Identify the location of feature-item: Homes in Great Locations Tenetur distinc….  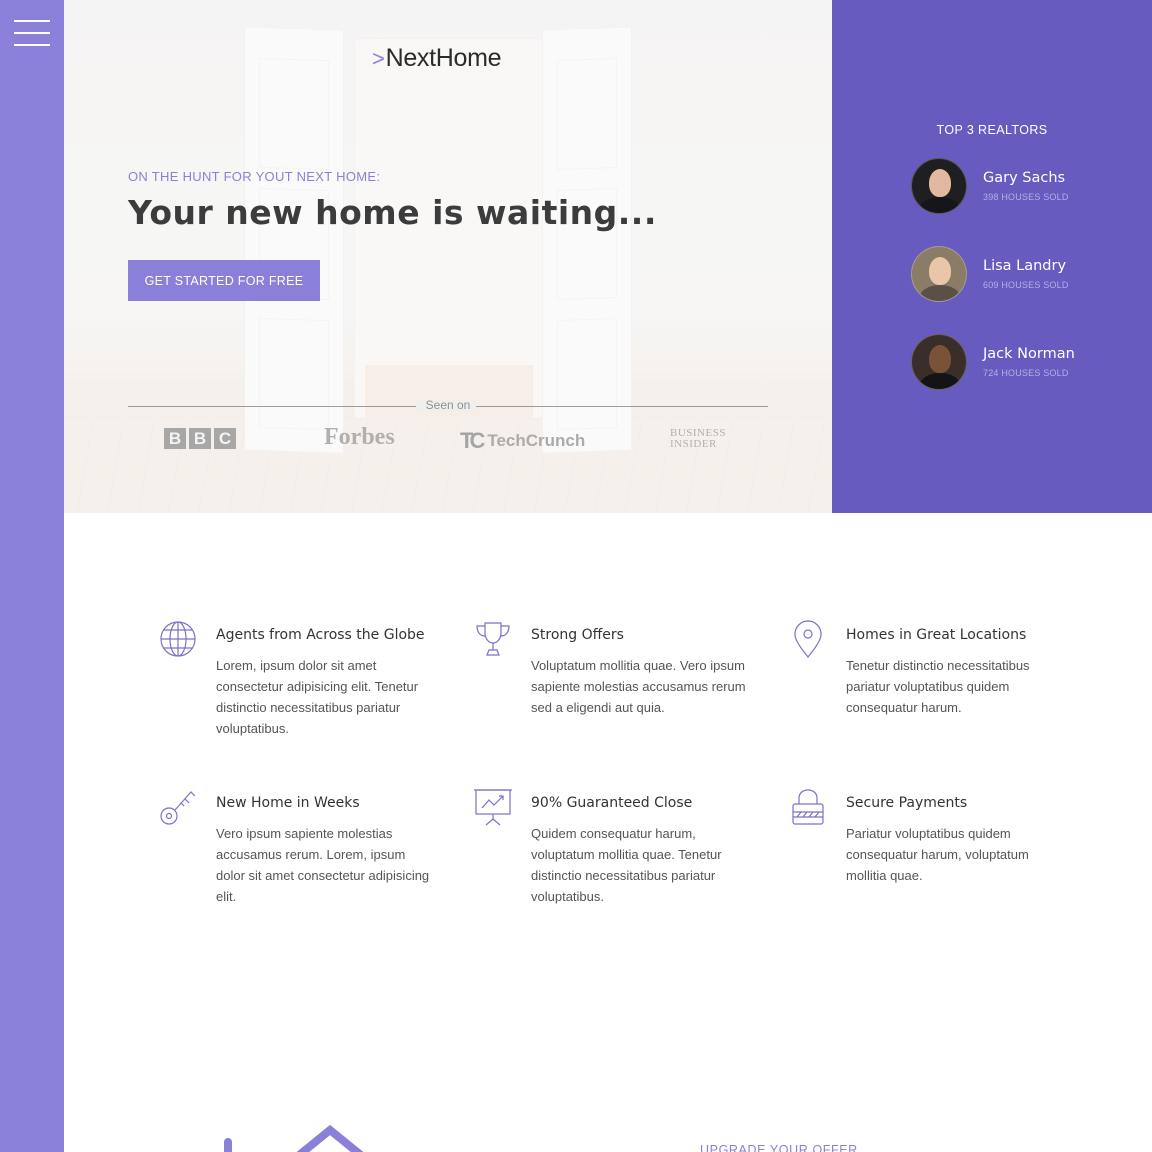
(940, 669).